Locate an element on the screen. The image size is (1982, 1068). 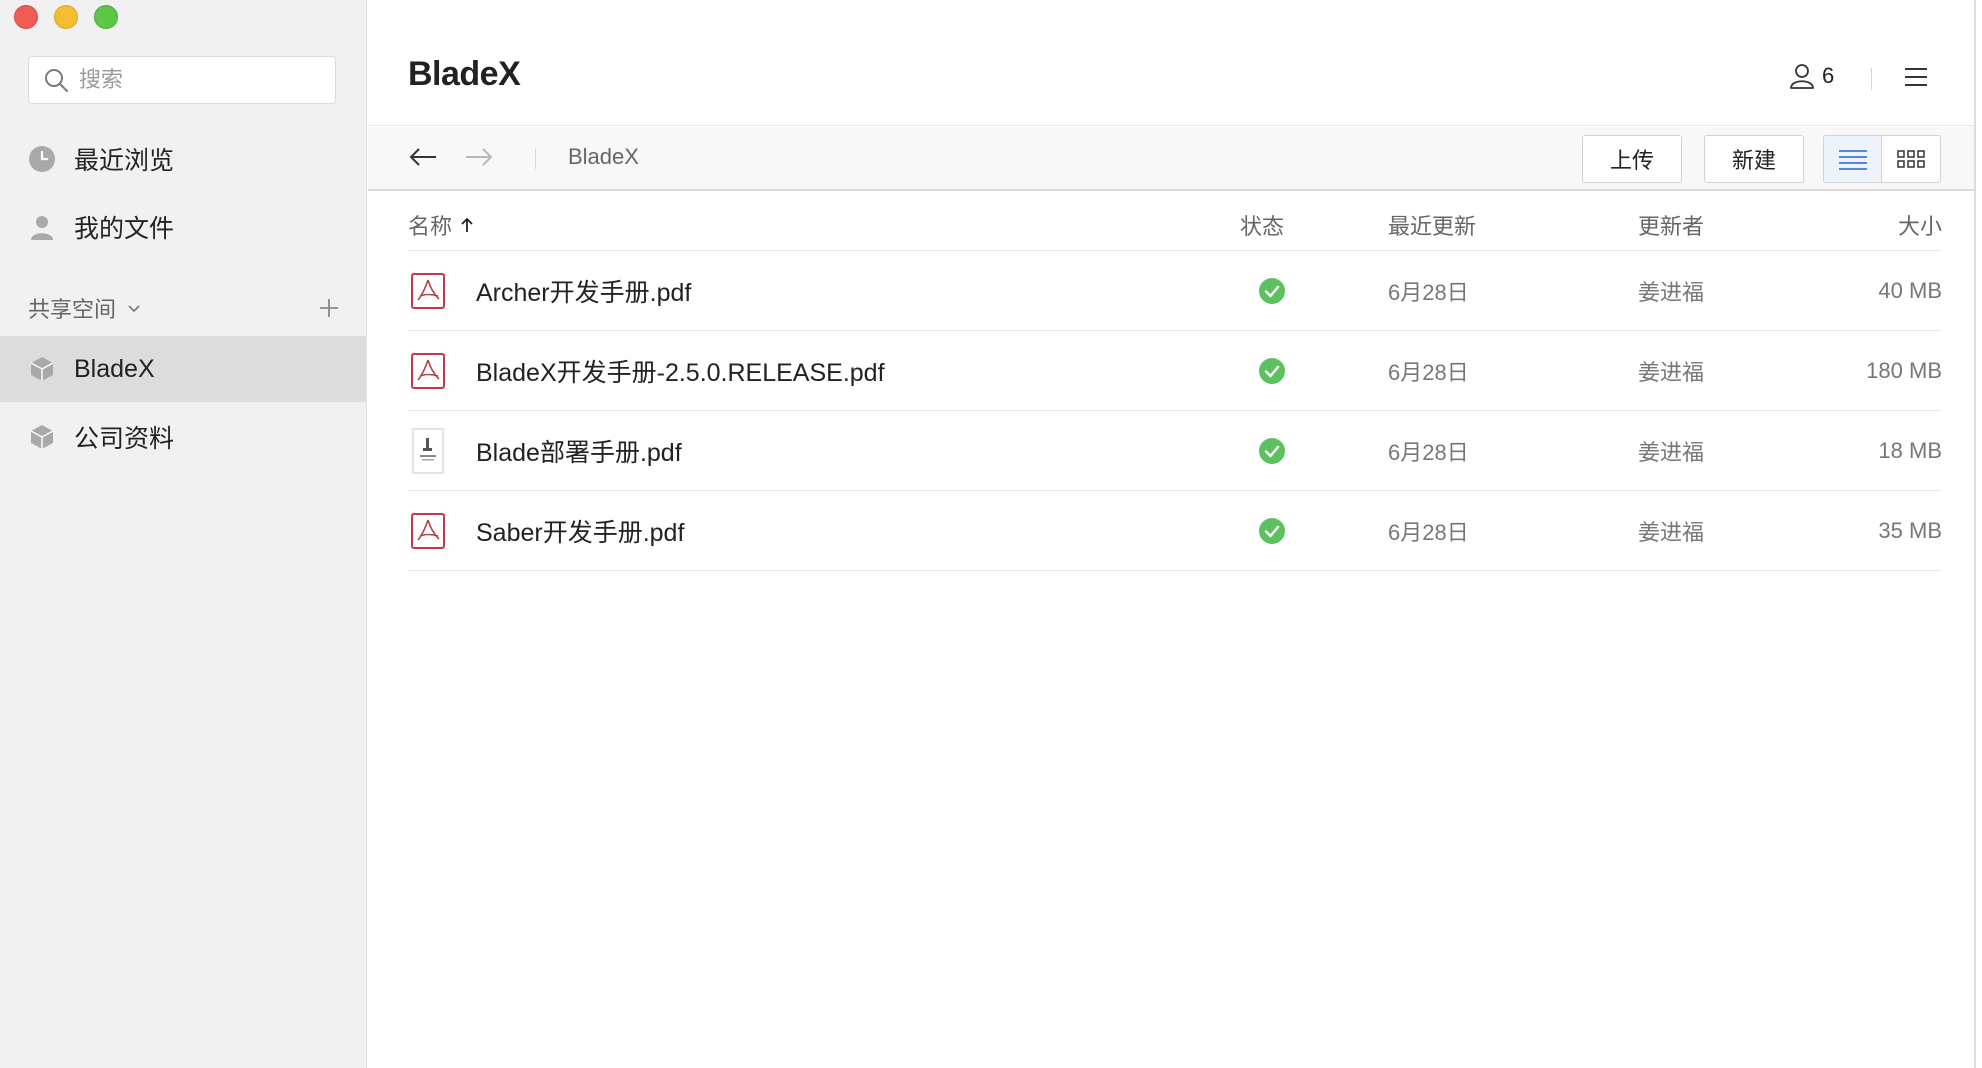
menu-button is located at coordinates (1916, 77).